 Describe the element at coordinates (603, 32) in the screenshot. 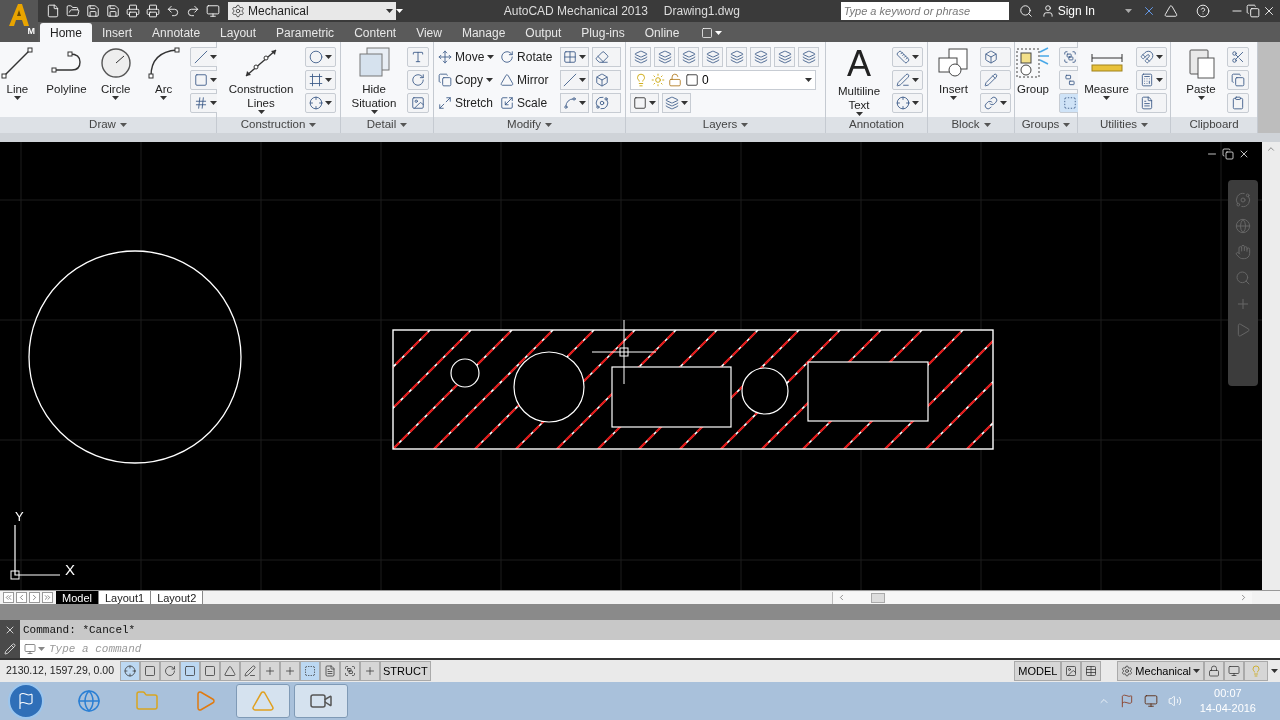

I see `ribbon-tab: Plug-ins` at that location.